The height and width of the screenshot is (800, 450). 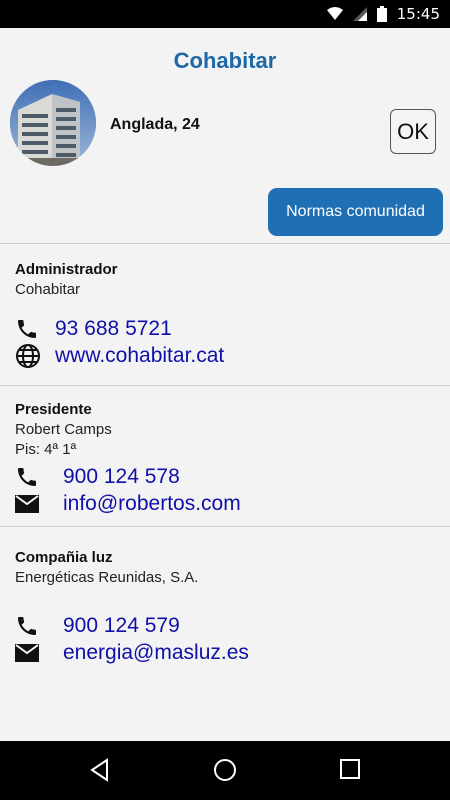 I want to click on recent-apps-icon, so click(x=350, y=771).